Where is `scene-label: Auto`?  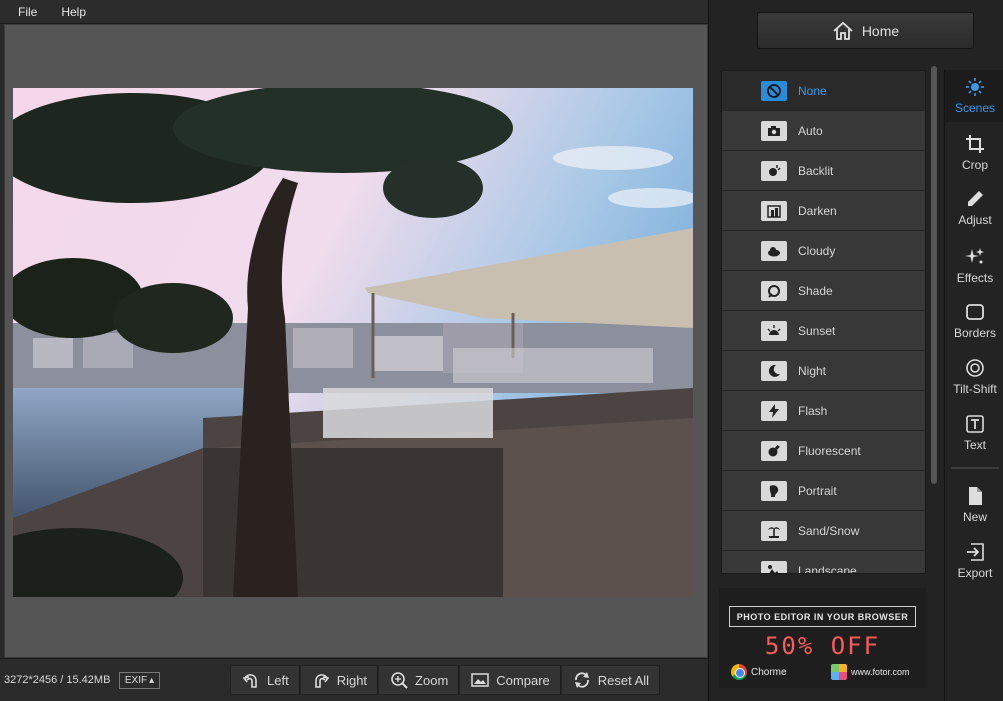
scene-label: Auto is located at coordinates (810, 130).